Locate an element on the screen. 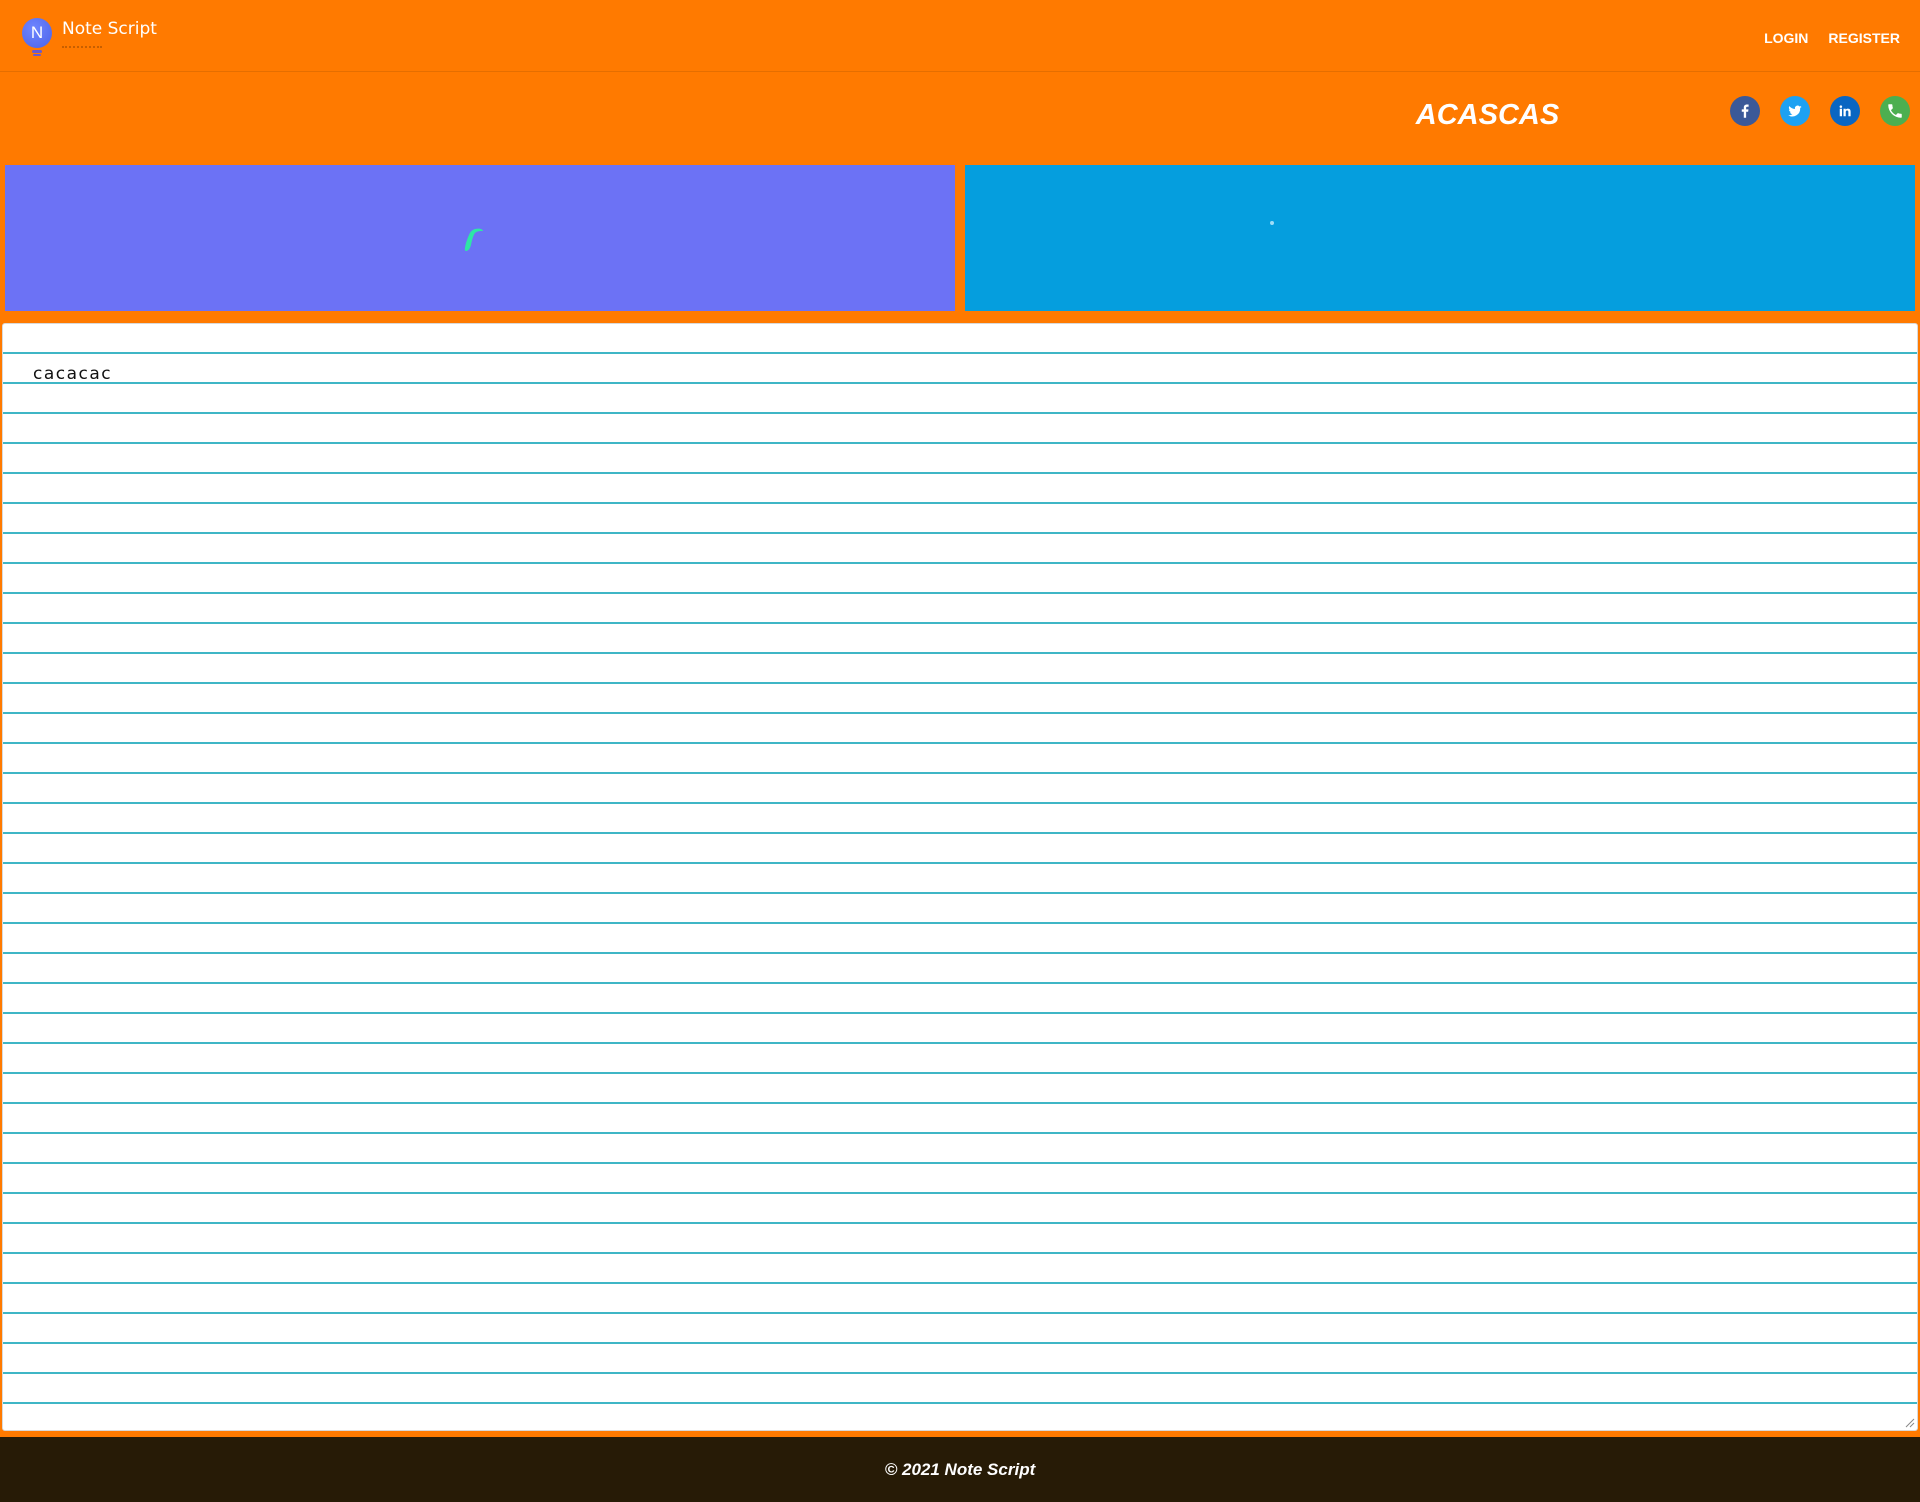 The height and width of the screenshot is (1502, 1920). color-panels is located at coordinates (960, 238).